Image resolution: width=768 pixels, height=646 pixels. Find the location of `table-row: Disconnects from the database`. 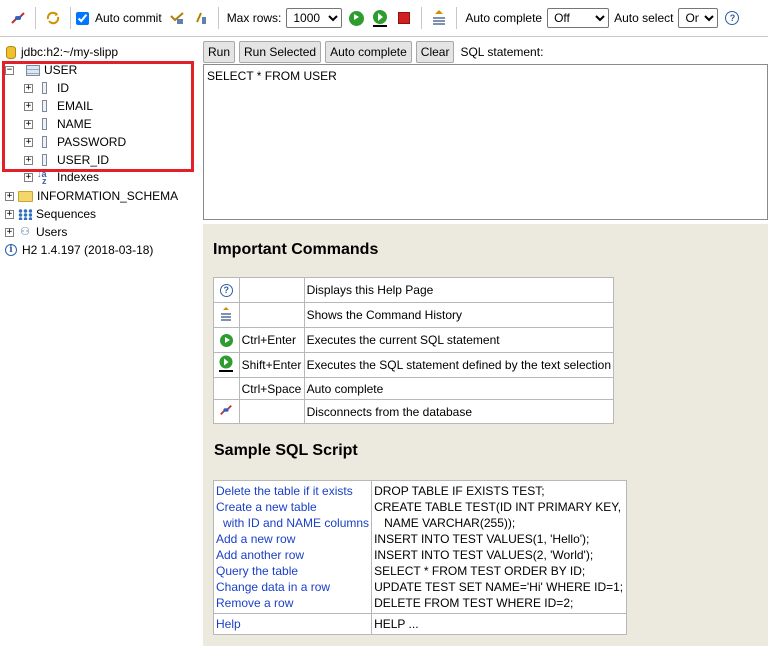

table-row: Disconnects from the database is located at coordinates (414, 411).